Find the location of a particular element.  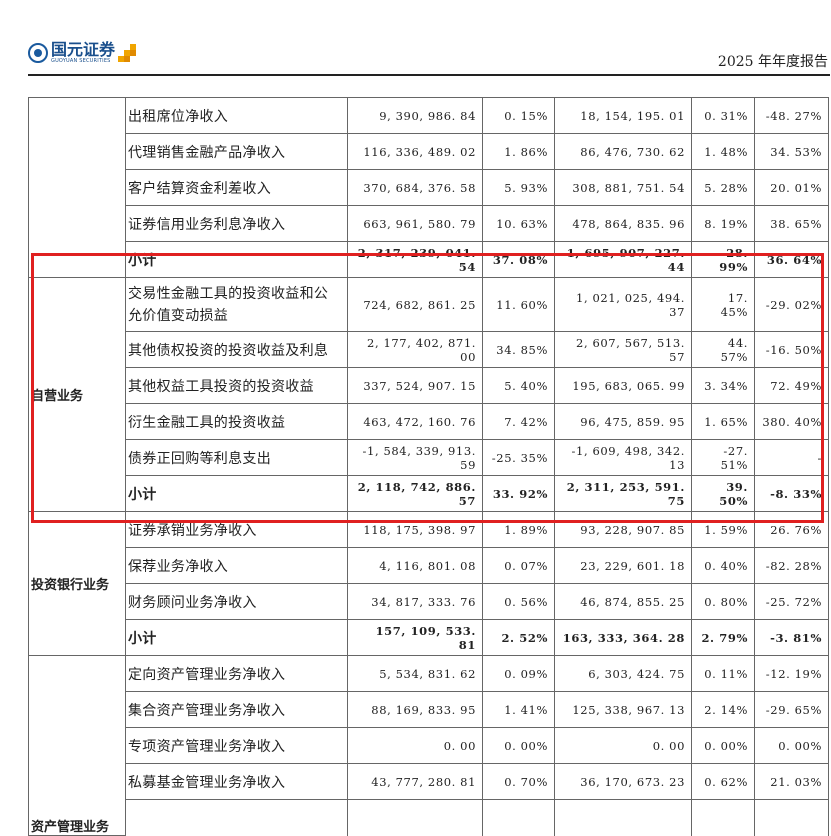

prior-ratio-cell: 3. 34% is located at coordinates (723, 385).